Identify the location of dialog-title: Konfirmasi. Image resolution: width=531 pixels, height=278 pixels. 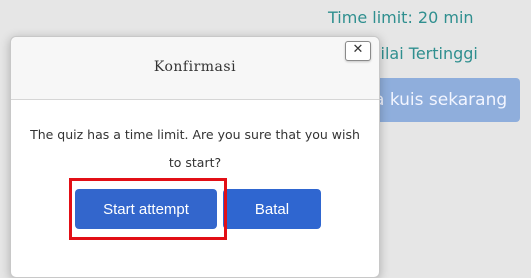
(195, 67).